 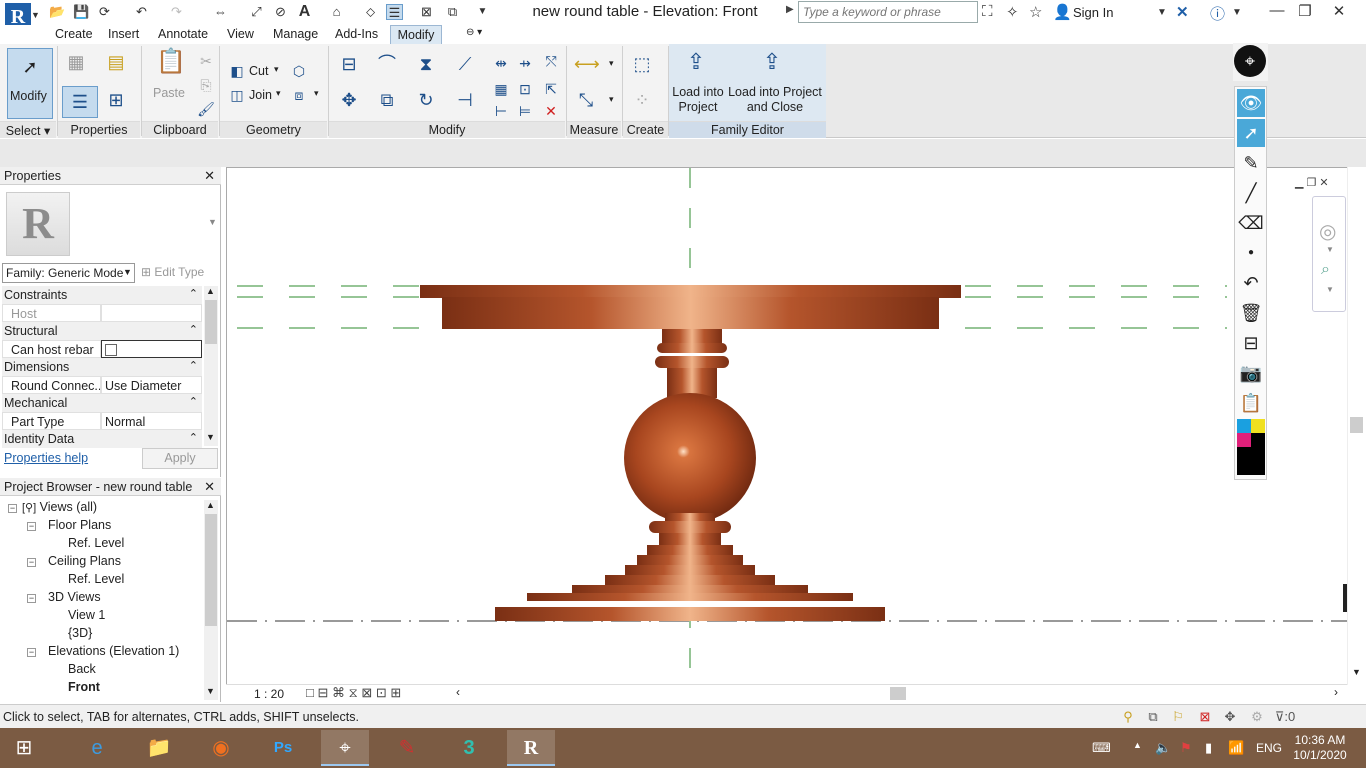 What do you see at coordinates (1336, 692) in the screenshot?
I see `scroll-right-icon: ›` at bounding box center [1336, 692].